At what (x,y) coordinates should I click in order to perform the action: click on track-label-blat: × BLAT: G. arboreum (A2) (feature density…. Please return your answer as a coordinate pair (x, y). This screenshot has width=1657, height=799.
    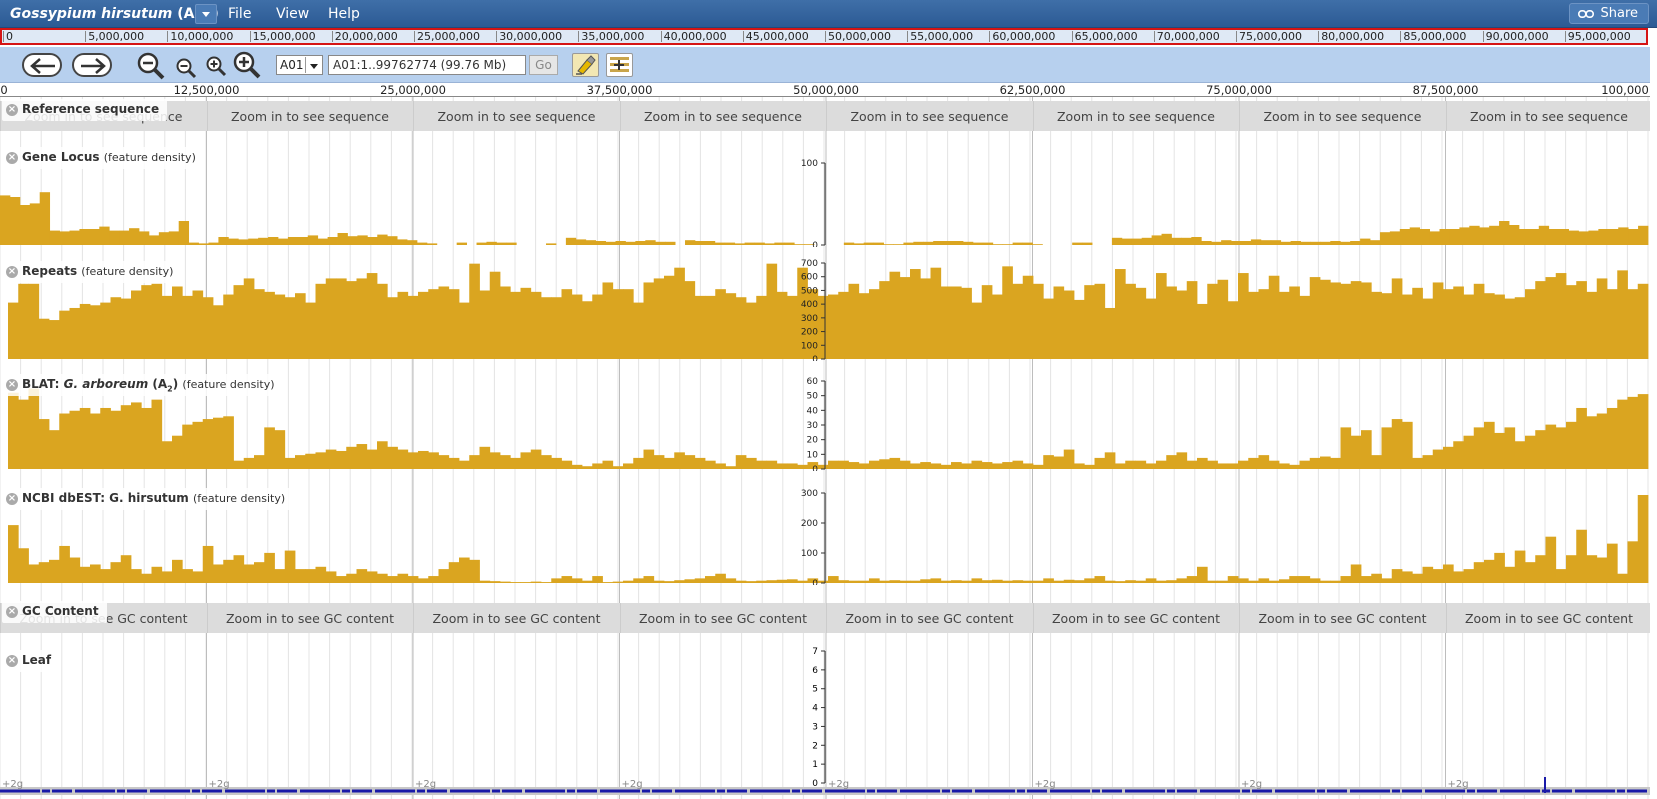
    Looking at the image, I should click on (142, 385).